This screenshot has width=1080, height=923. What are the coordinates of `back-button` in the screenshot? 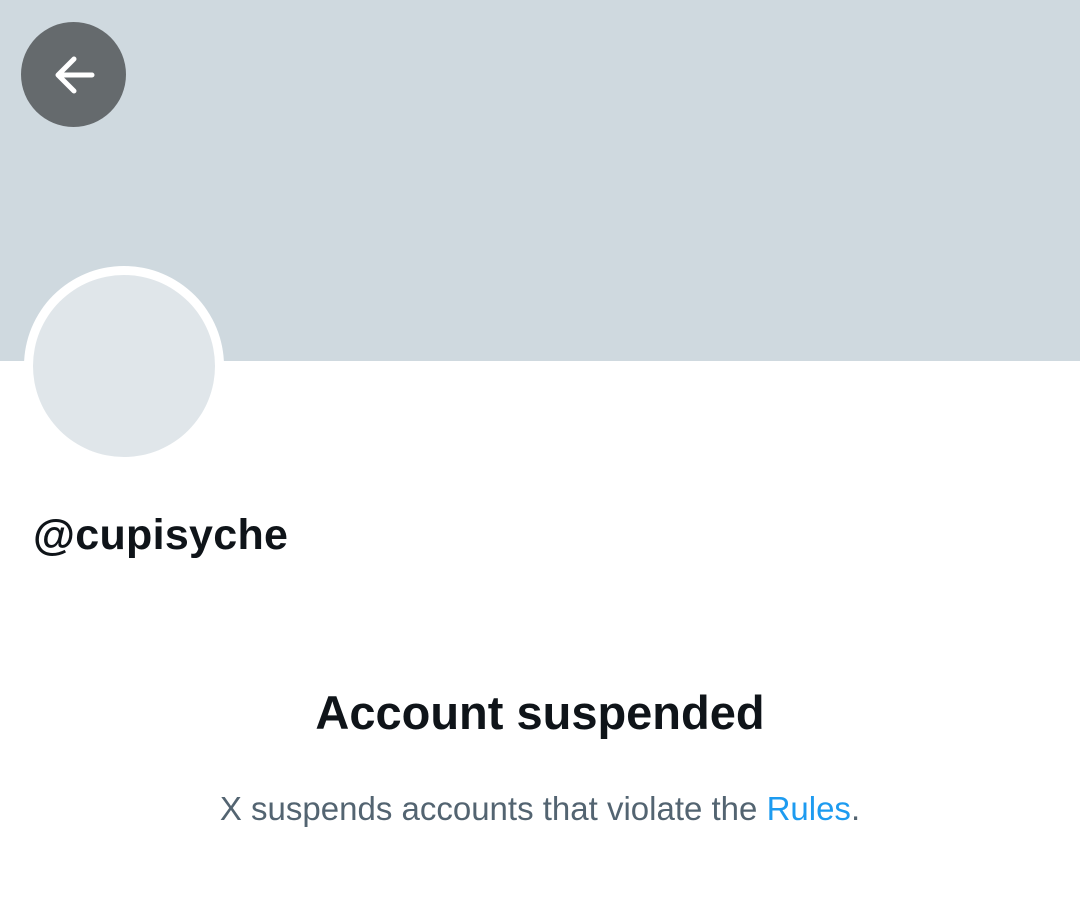 It's located at (73, 74).